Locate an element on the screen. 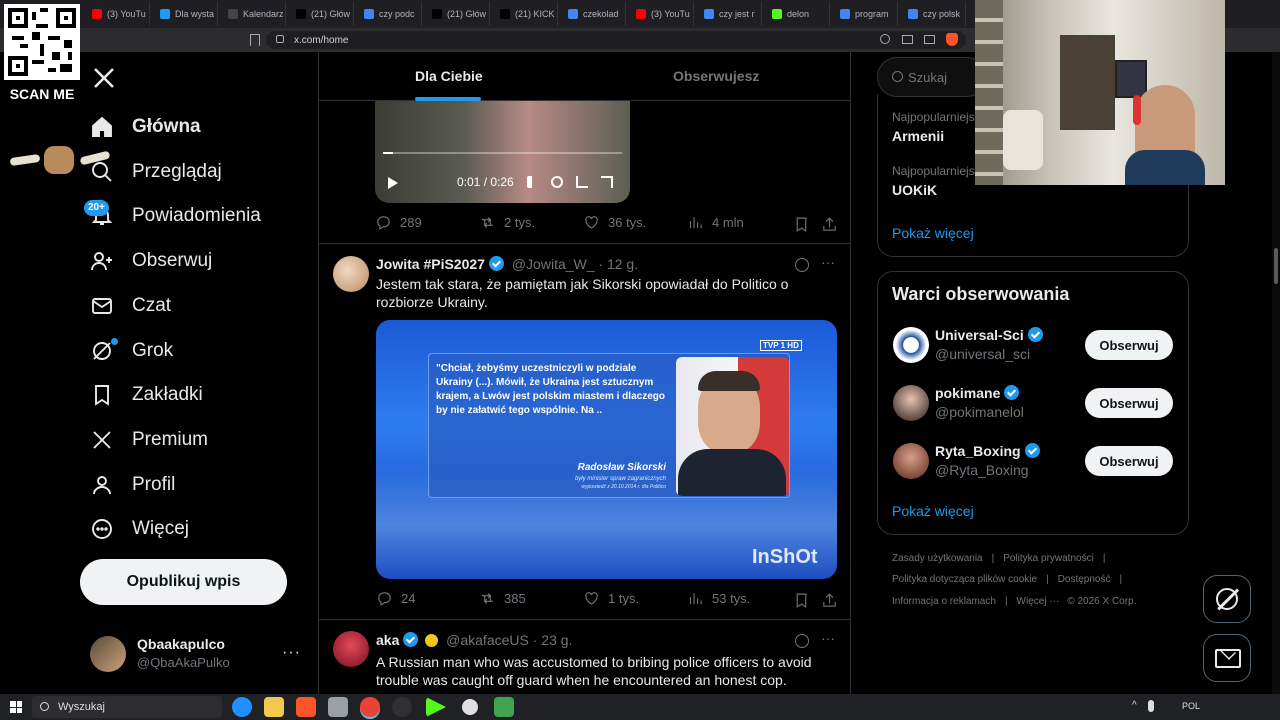  trend-name: UOKiK is located at coordinates (914, 190).